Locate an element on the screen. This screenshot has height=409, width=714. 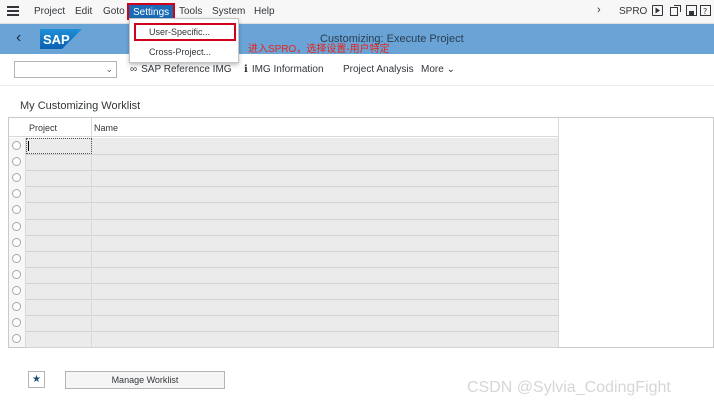
favorite-button: ★ is located at coordinates (36, 379).